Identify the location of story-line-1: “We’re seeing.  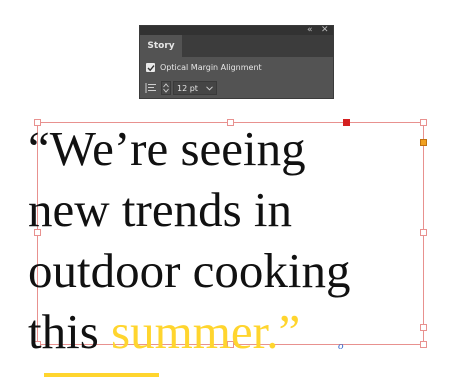
(167, 148).